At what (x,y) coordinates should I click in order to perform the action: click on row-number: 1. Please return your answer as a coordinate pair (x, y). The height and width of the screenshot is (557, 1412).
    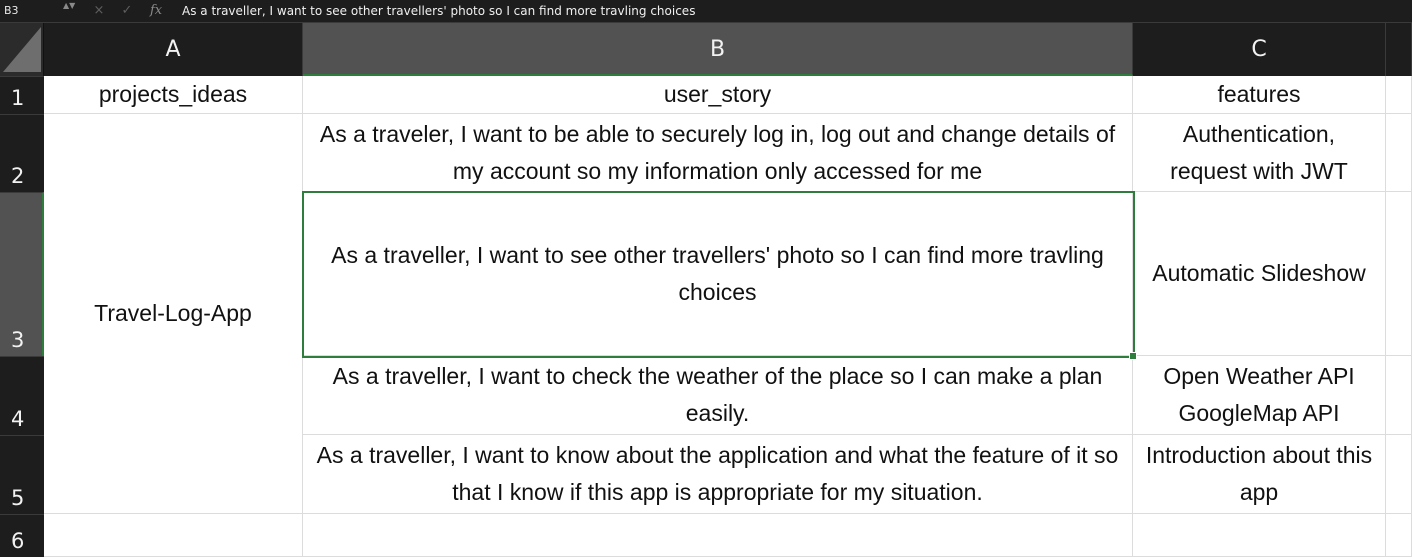
    Looking at the image, I should click on (18, 98).